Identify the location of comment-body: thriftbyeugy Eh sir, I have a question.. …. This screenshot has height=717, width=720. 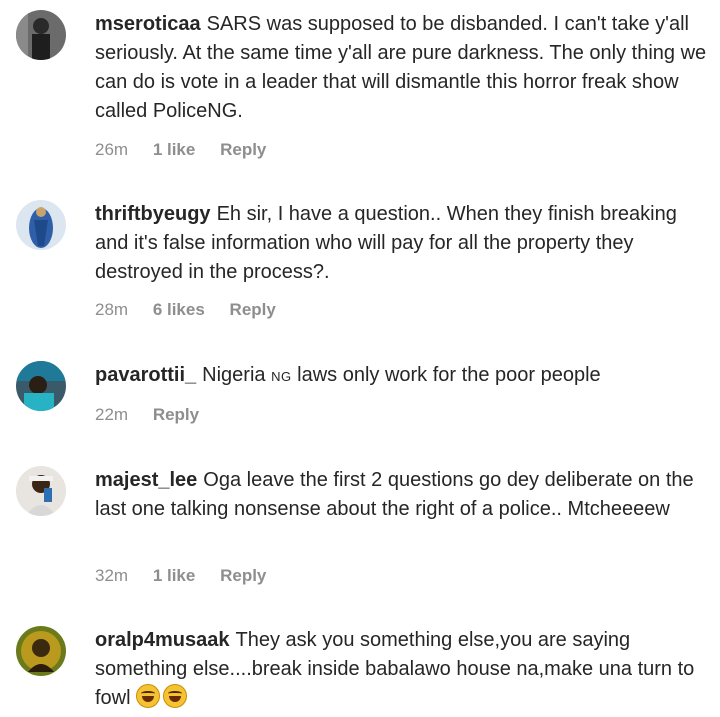
(402, 243).